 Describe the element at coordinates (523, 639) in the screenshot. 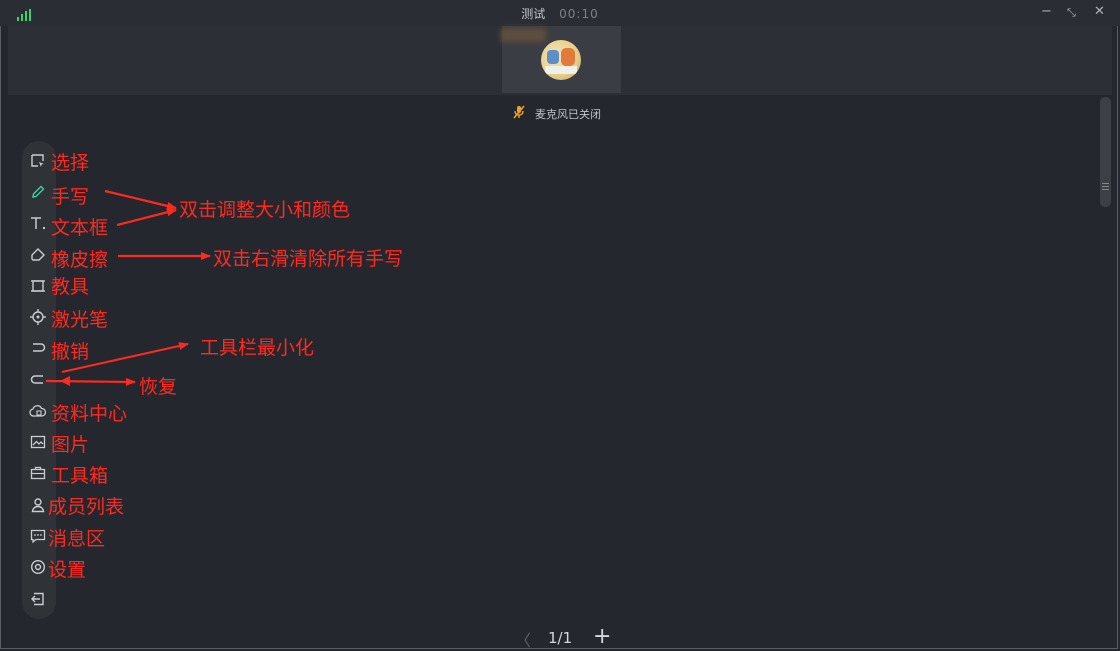

I see `prev-page-icon: 〈` at that location.